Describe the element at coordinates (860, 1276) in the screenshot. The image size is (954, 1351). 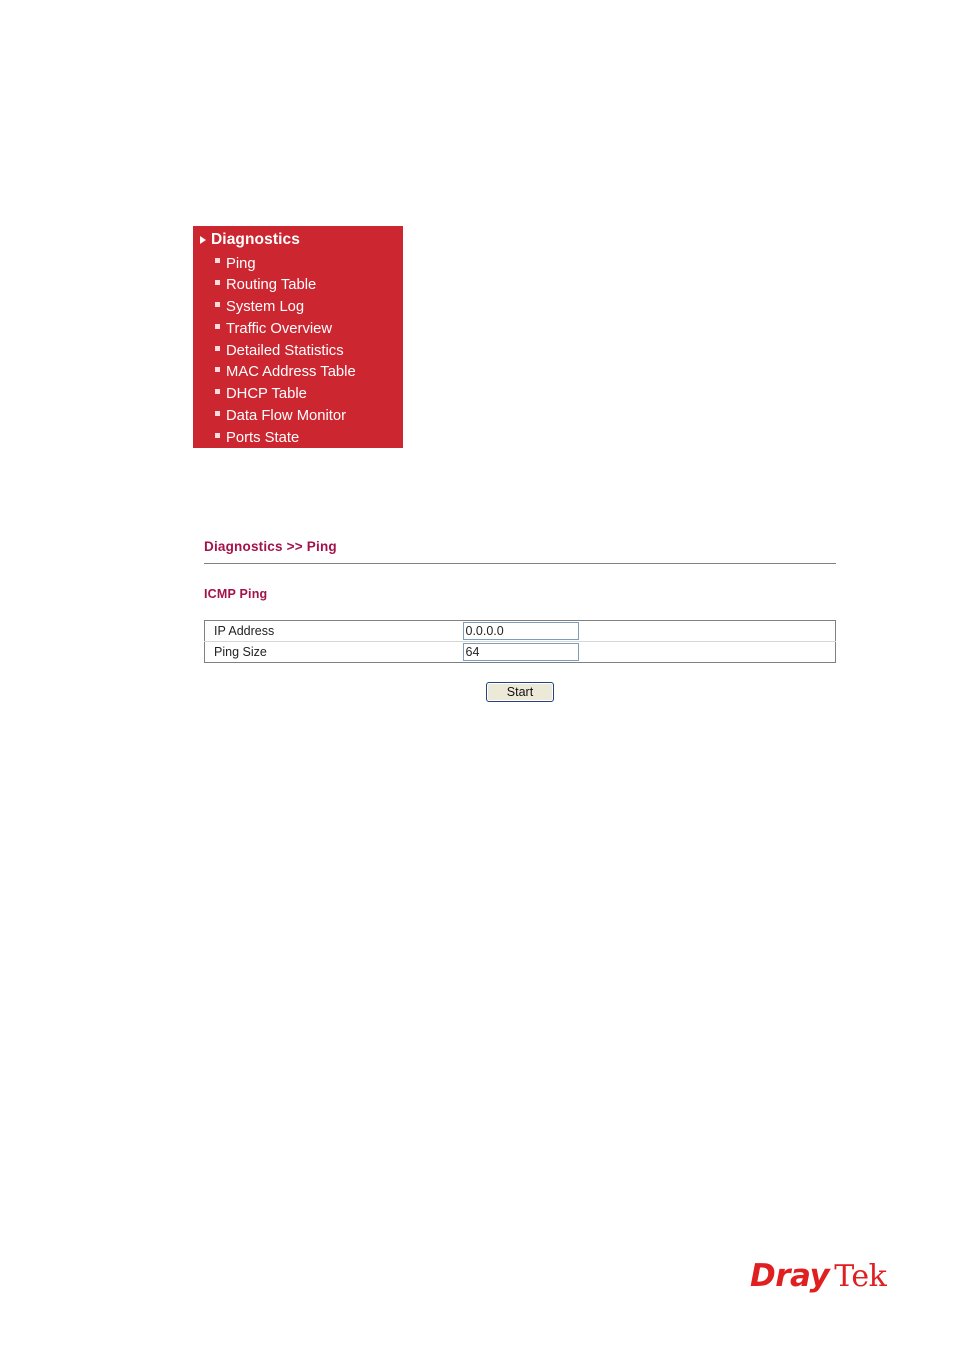
I see `logo-tek-text: Tek` at that location.